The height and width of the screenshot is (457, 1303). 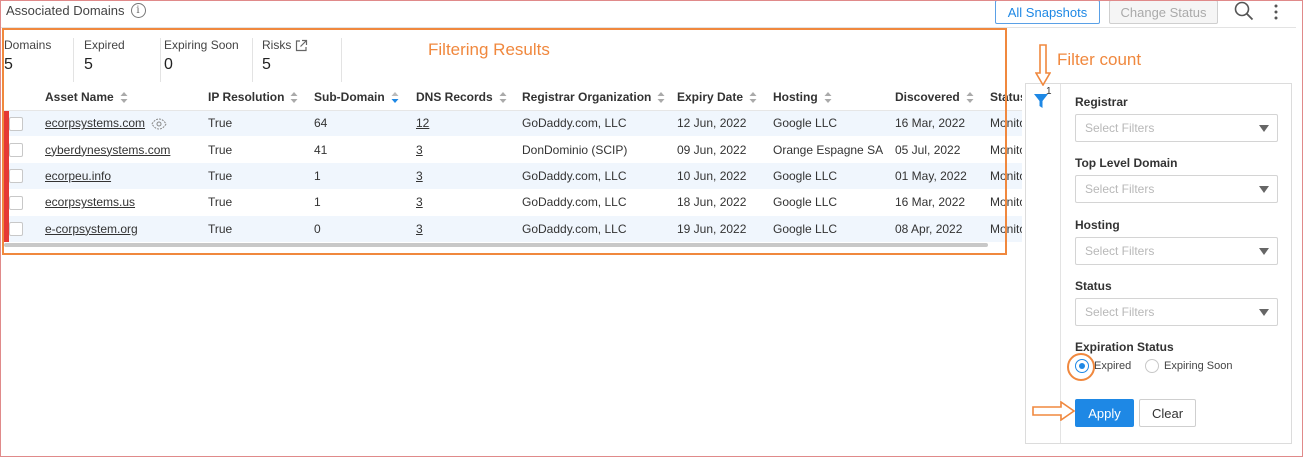 What do you see at coordinates (710, 96) in the screenshot?
I see `column-label: Expiry Date` at bounding box center [710, 96].